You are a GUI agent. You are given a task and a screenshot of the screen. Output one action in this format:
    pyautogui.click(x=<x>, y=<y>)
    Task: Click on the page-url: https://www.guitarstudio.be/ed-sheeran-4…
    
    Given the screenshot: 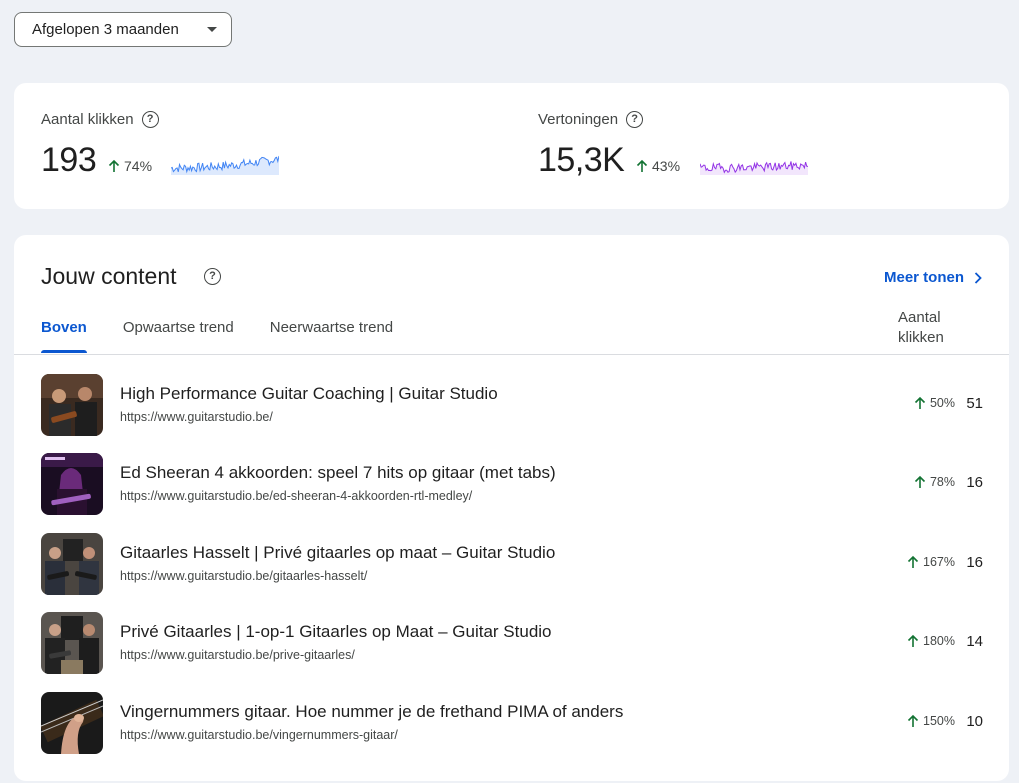 What is the action you would take?
    pyautogui.click(x=296, y=496)
    